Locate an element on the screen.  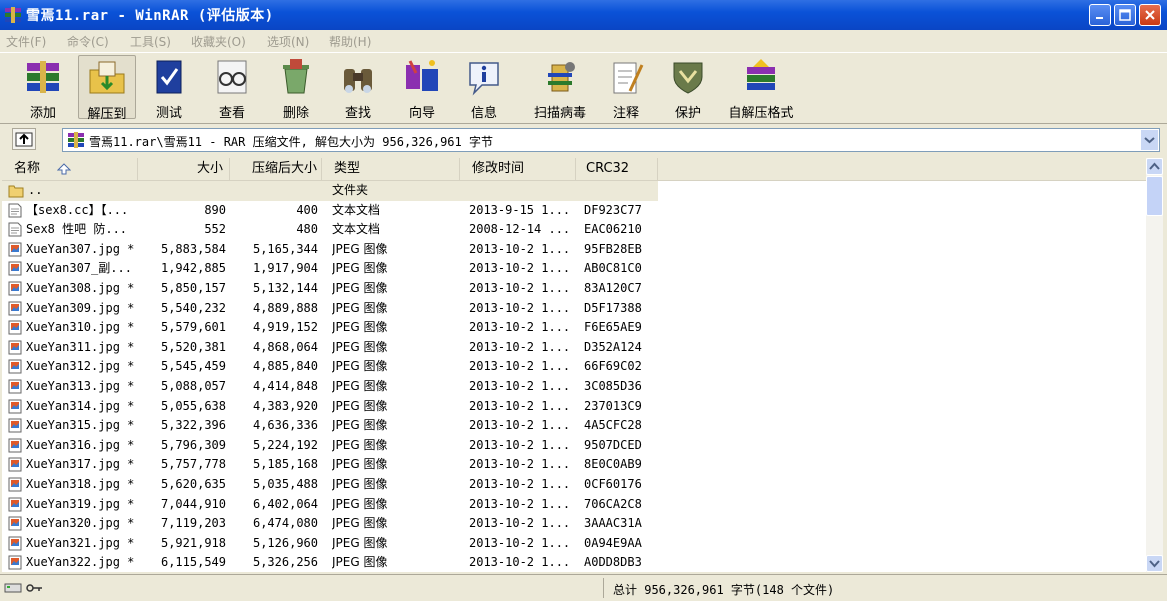
minimize-button is located at coordinates (1100, 15).